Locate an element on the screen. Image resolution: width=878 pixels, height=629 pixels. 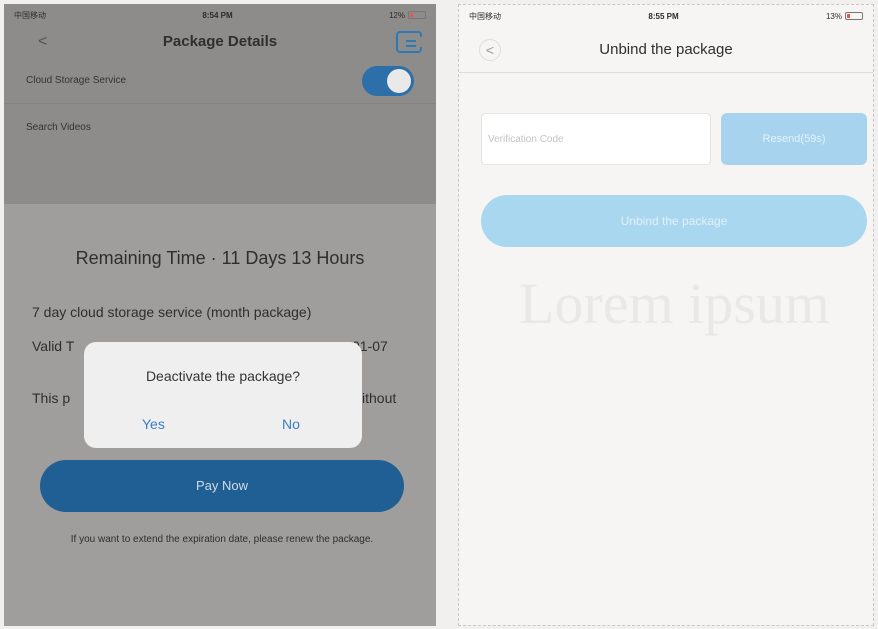
dialog-question: Deactivate the package? is located at coordinates (223, 376).